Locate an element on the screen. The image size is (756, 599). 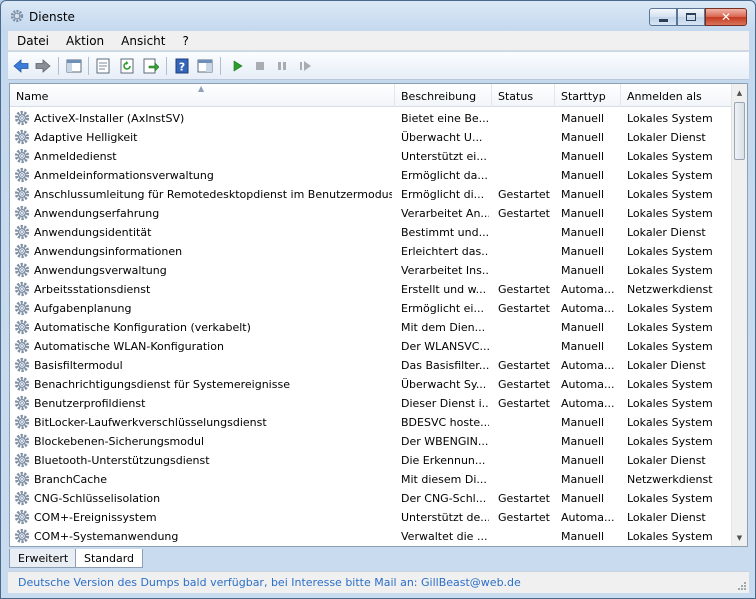
title-bar: Dienste ✕ is located at coordinates (378, 16).